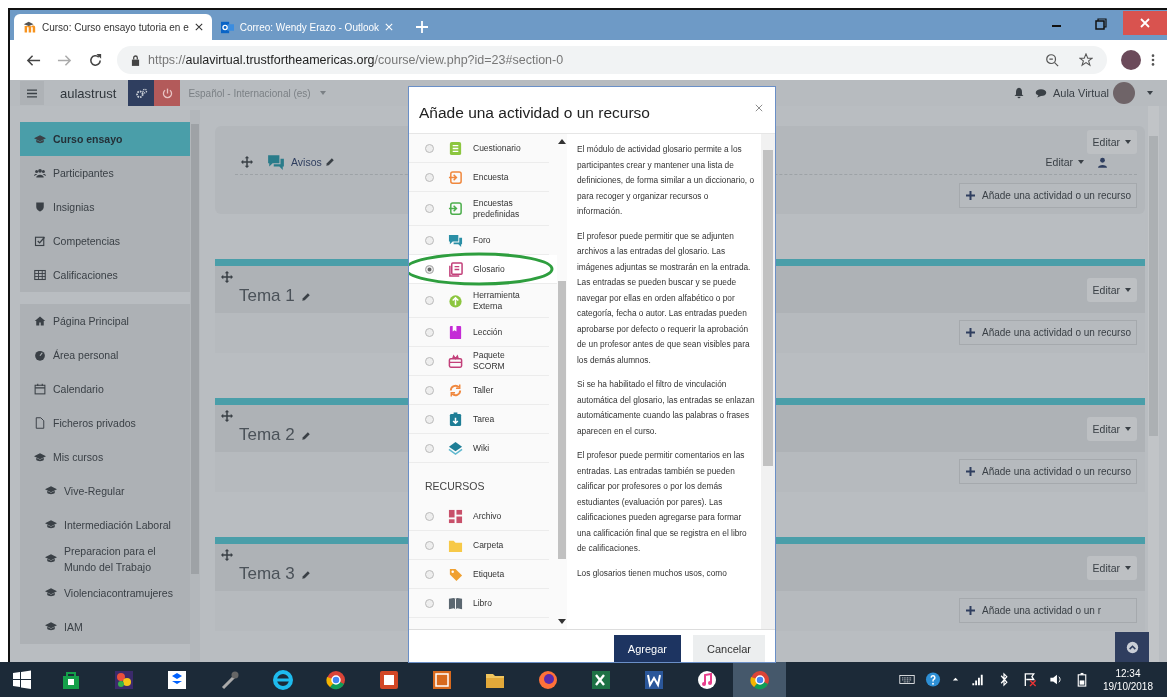  I want to click on sidebar-item: Mis cursos, so click(105, 457).